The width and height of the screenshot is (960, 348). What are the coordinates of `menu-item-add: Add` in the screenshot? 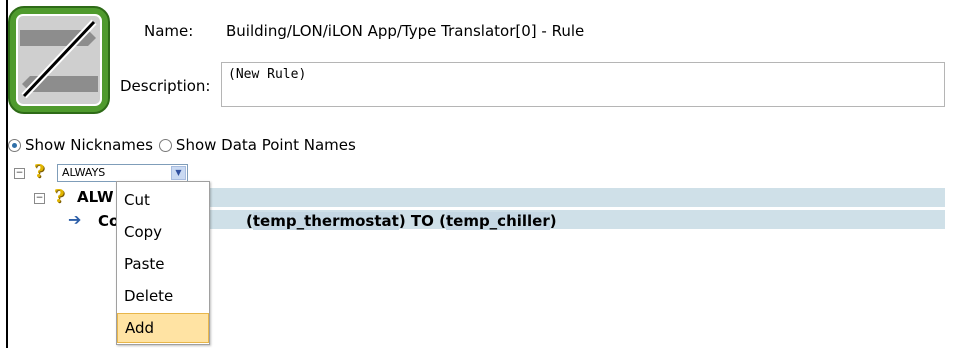 It's located at (163, 328).